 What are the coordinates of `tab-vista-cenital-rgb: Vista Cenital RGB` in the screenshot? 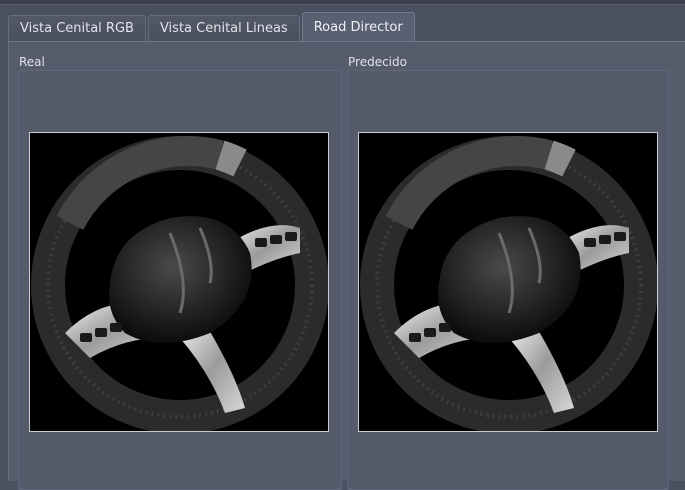 It's located at (77, 28).